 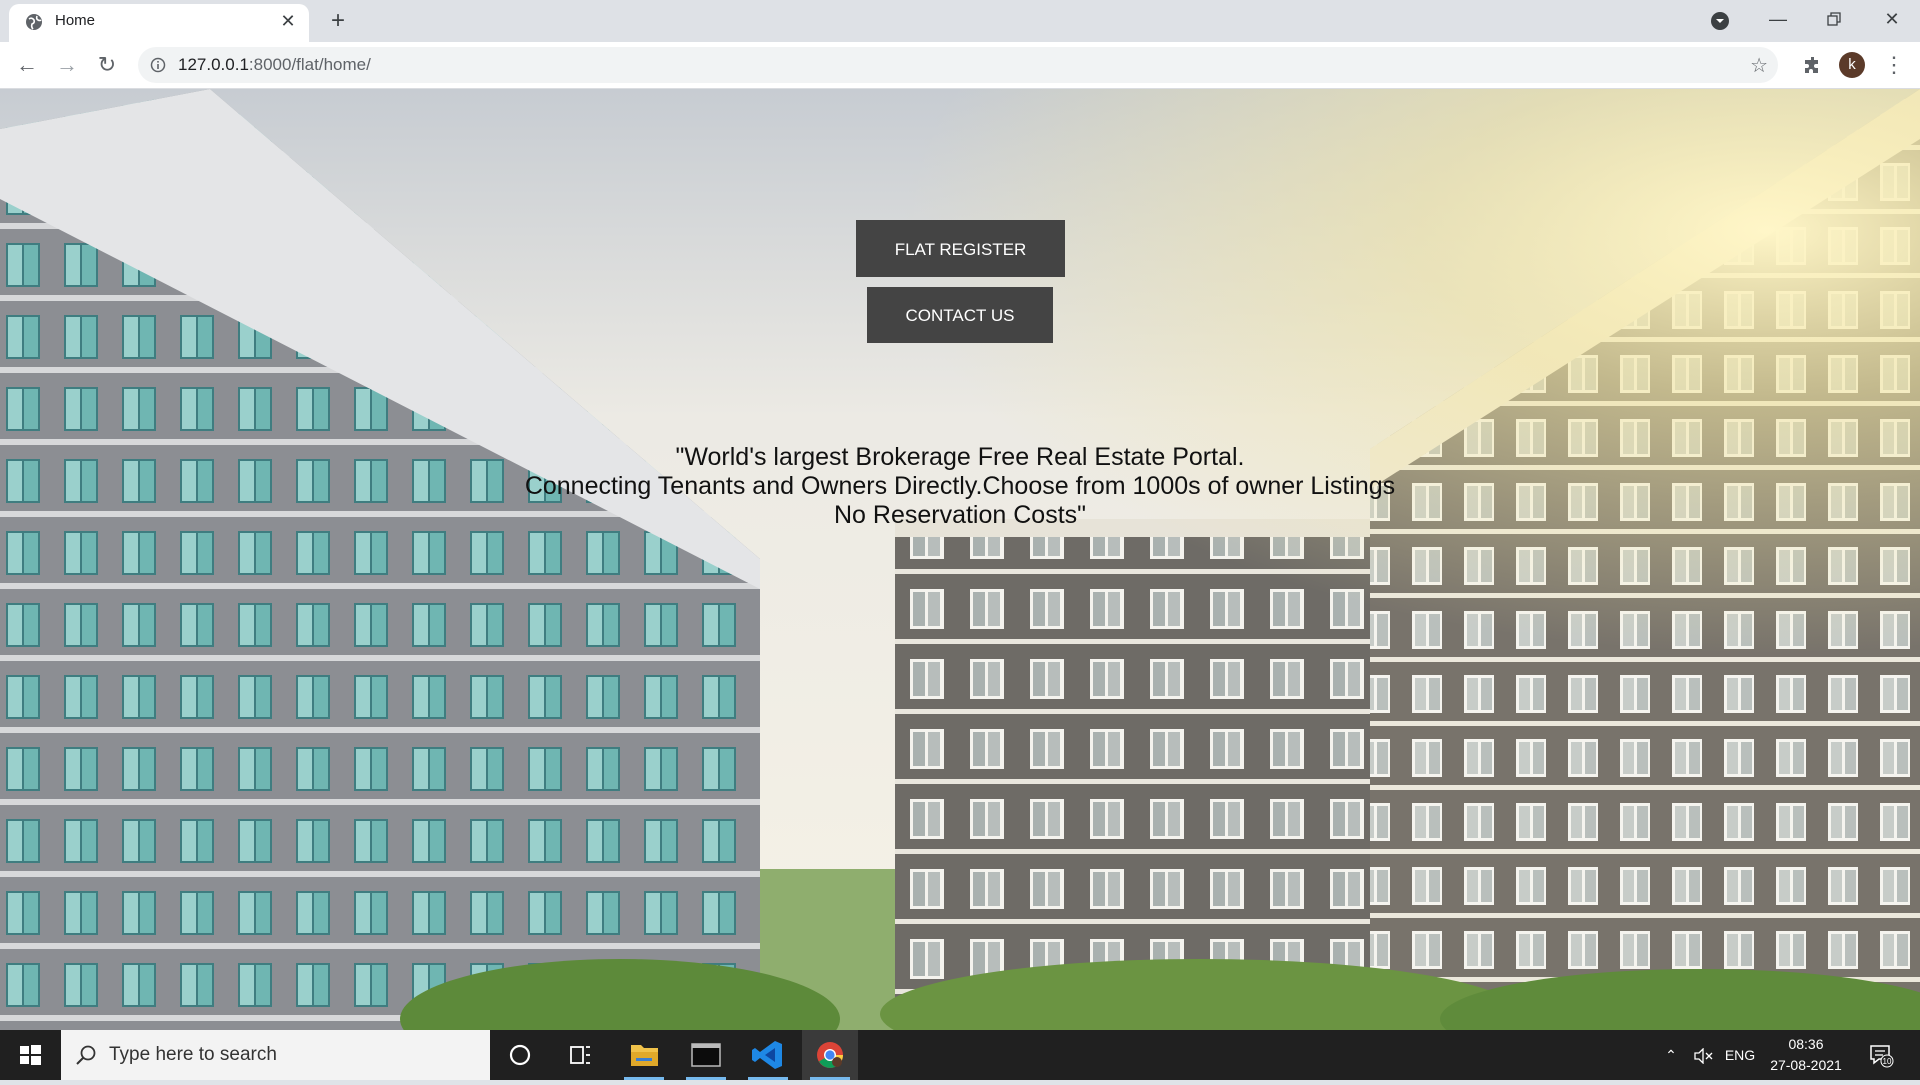 What do you see at coordinates (1806, 1044) in the screenshot?
I see `clock-time: 08:36` at bounding box center [1806, 1044].